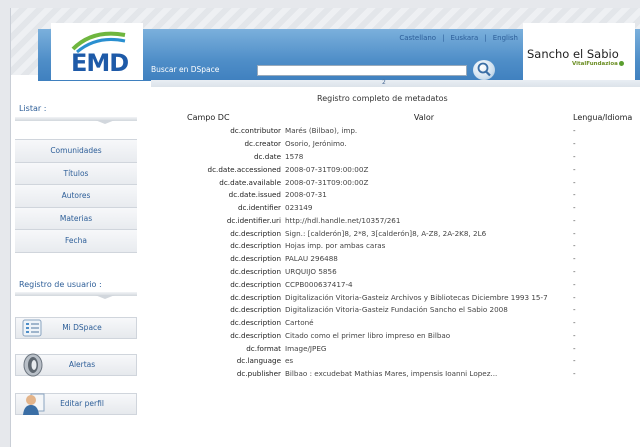  I want to click on cell-field: dc.contributor, so click(255, 131).